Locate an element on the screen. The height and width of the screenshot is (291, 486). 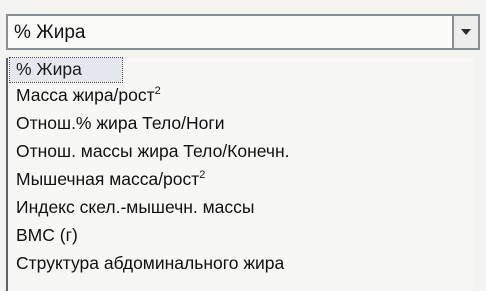
chevron-down-icon is located at coordinates (466, 32).